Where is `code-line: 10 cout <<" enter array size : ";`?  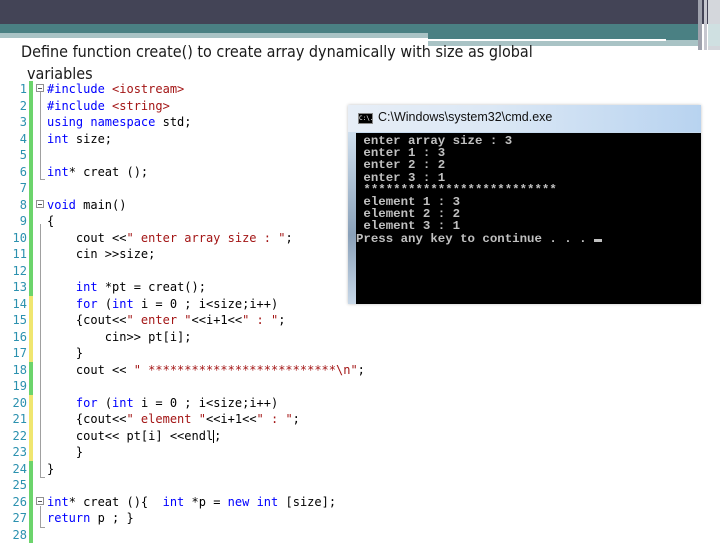 code-line: 10 cout <<" enter array size : "; is located at coordinates (190, 238).